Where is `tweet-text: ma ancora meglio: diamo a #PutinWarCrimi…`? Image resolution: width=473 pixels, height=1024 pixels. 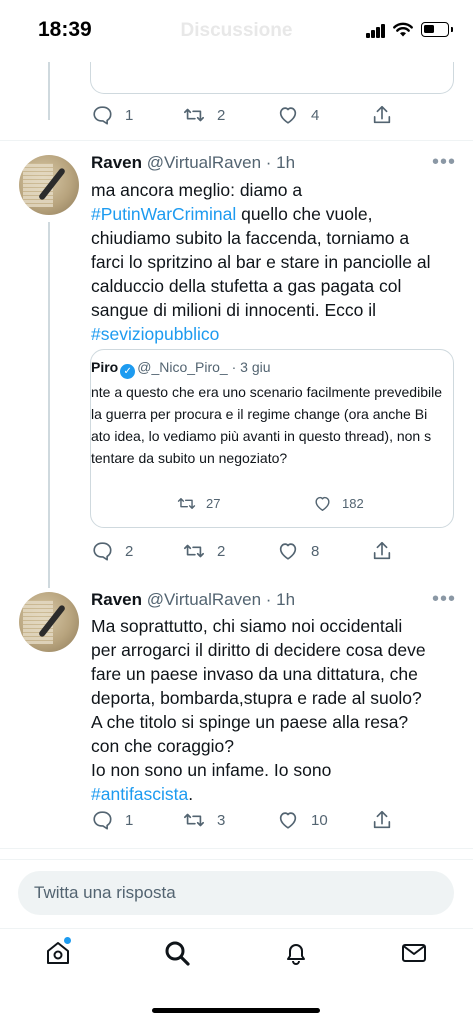
tweet-text: ma ancora meglio: diamo a #PutinWarCrimi… is located at coordinates (276, 262).